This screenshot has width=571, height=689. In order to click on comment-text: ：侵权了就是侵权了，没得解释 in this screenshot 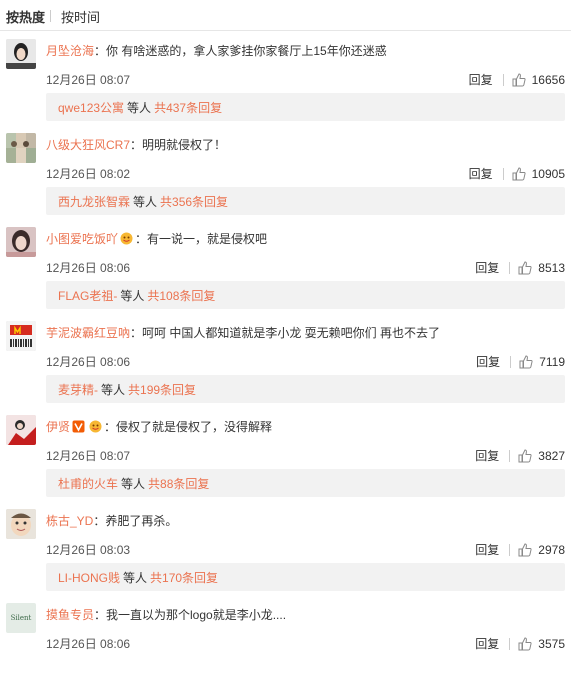, I will do `click(188, 427)`.